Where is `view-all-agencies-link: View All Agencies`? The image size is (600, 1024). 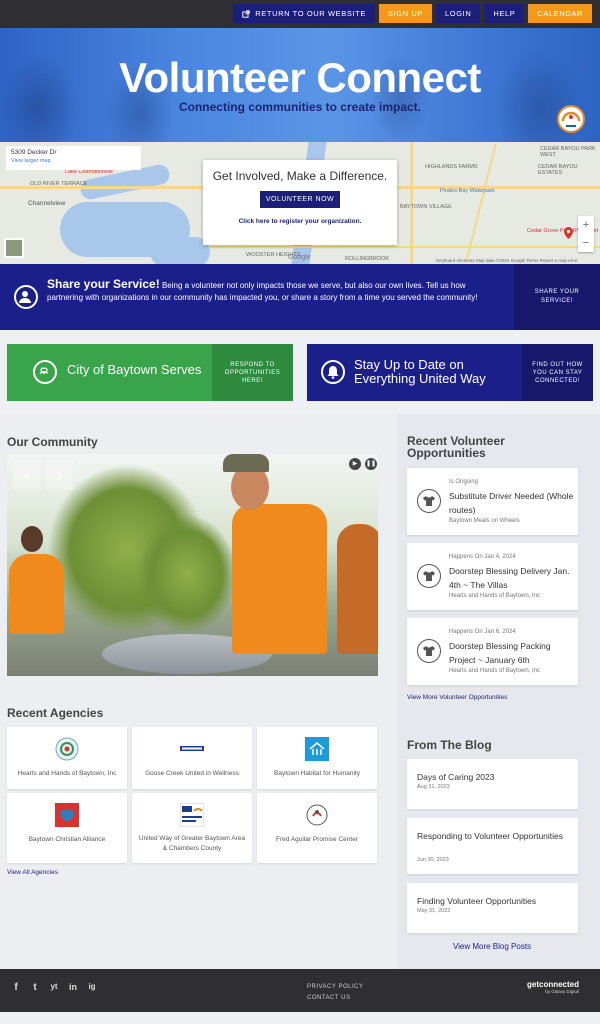 view-all-agencies-link: View All Agencies is located at coordinates (32, 872).